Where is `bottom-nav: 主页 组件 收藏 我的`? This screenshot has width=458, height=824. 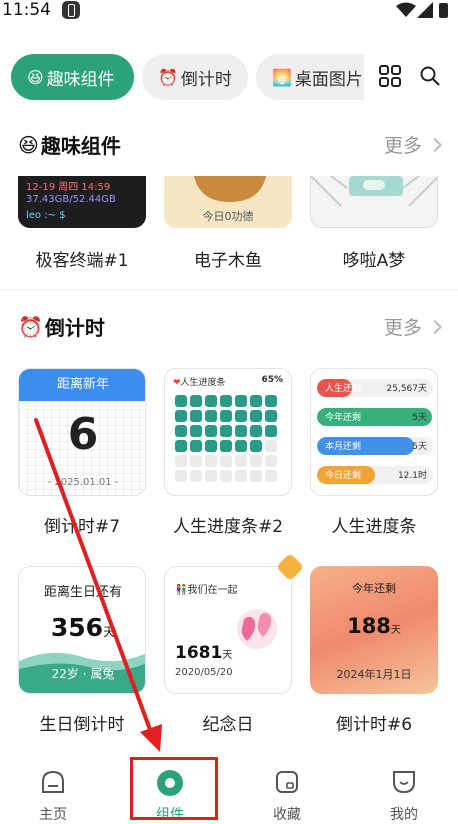
bottom-nav: 主页 组件 收藏 我的 is located at coordinates (229, 787).